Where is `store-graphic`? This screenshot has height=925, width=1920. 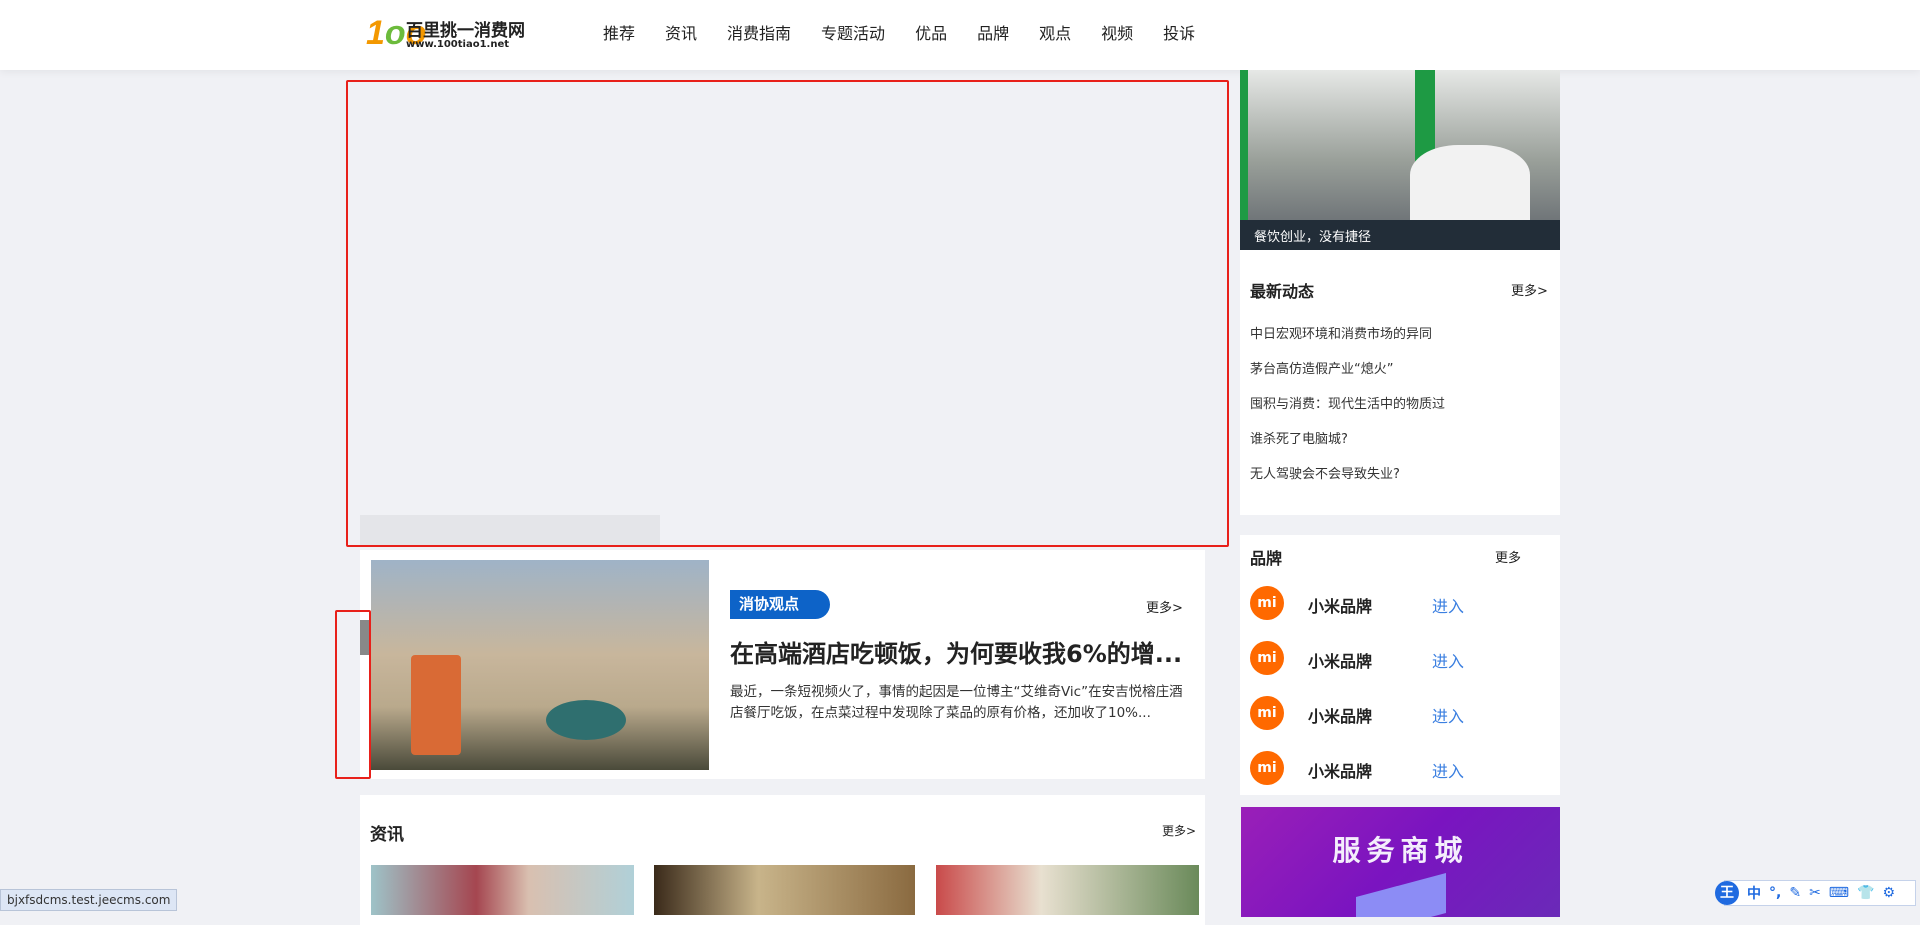 store-graphic is located at coordinates (1401, 894).